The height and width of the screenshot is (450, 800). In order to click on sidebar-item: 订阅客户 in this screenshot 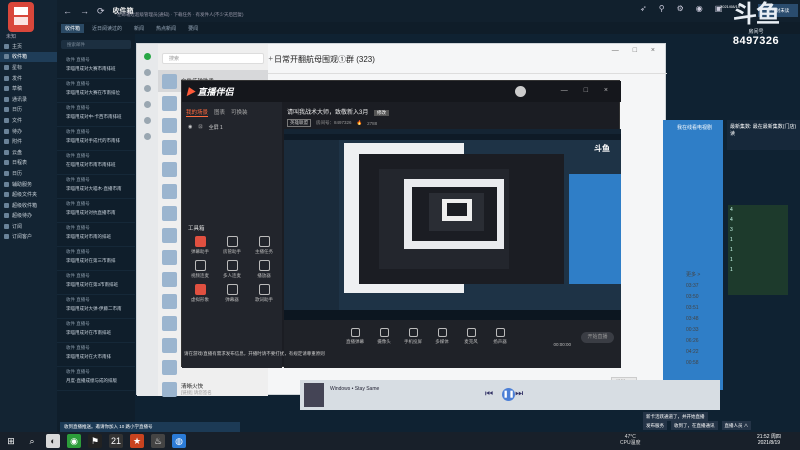, I will do `click(28, 237)`.